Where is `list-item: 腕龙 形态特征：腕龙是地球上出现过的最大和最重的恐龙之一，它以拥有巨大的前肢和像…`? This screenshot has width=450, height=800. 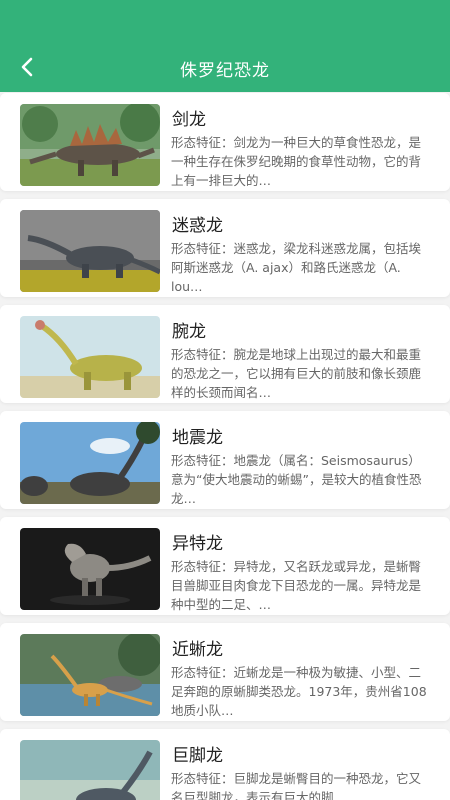 list-item: 腕龙 形态特征：腕龙是地球上出现过的最大和最重的恐龙之一，它以拥有巨大的前肢和像… is located at coordinates (225, 354).